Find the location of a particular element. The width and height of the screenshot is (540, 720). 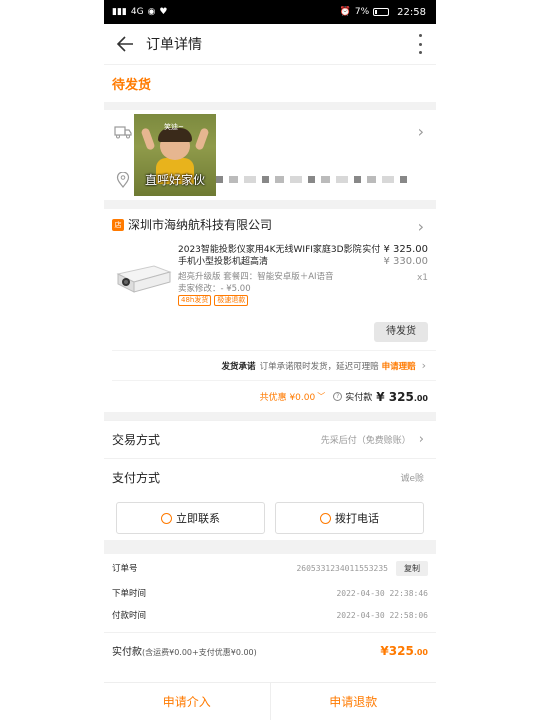

order-status: 待发货 is located at coordinates (132, 85).